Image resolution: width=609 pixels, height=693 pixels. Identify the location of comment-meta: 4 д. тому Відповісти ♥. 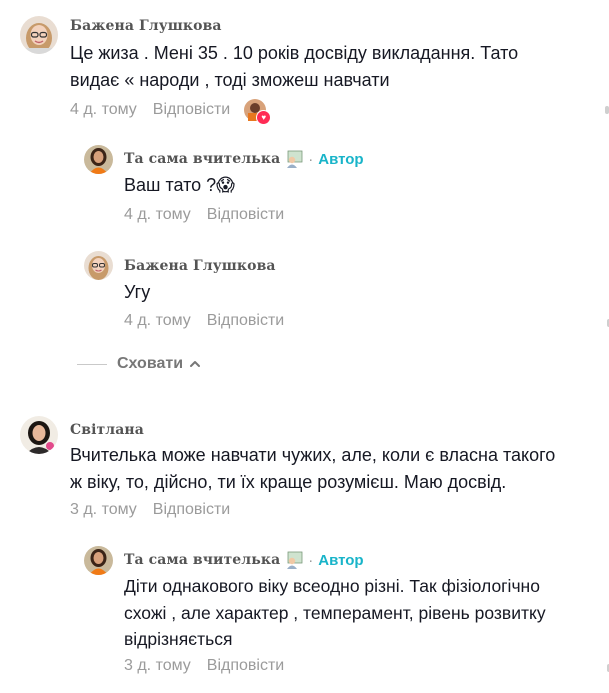
(171, 112).